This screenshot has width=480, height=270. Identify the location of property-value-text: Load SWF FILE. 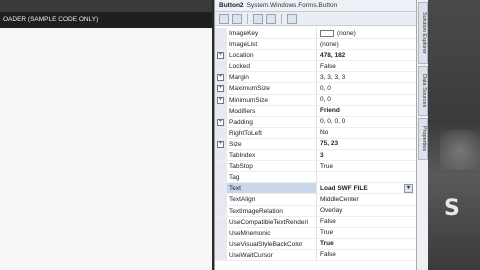
(344, 188).